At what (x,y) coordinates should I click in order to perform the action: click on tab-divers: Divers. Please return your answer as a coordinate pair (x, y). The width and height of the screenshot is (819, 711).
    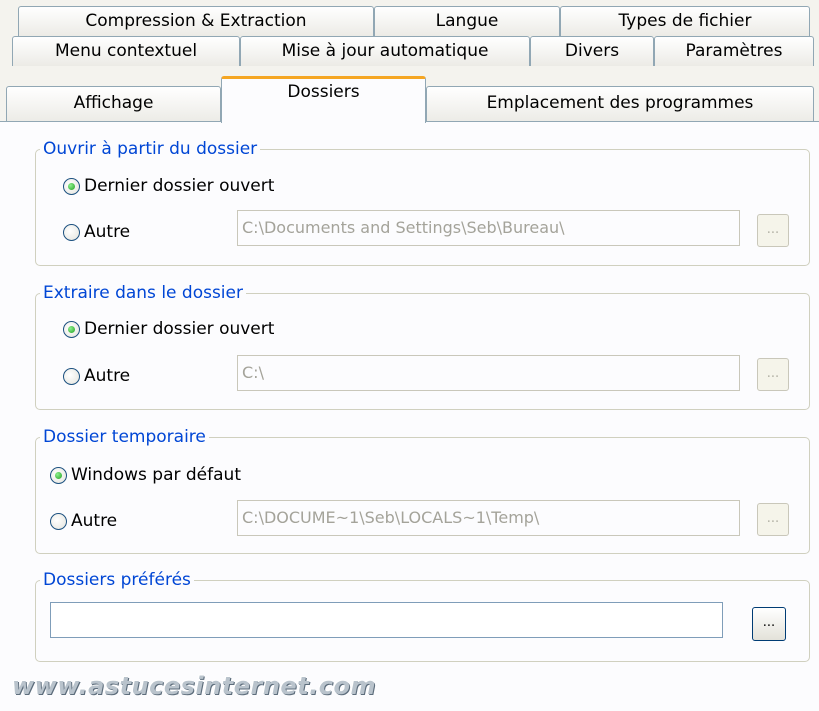
    Looking at the image, I should click on (592, 51).